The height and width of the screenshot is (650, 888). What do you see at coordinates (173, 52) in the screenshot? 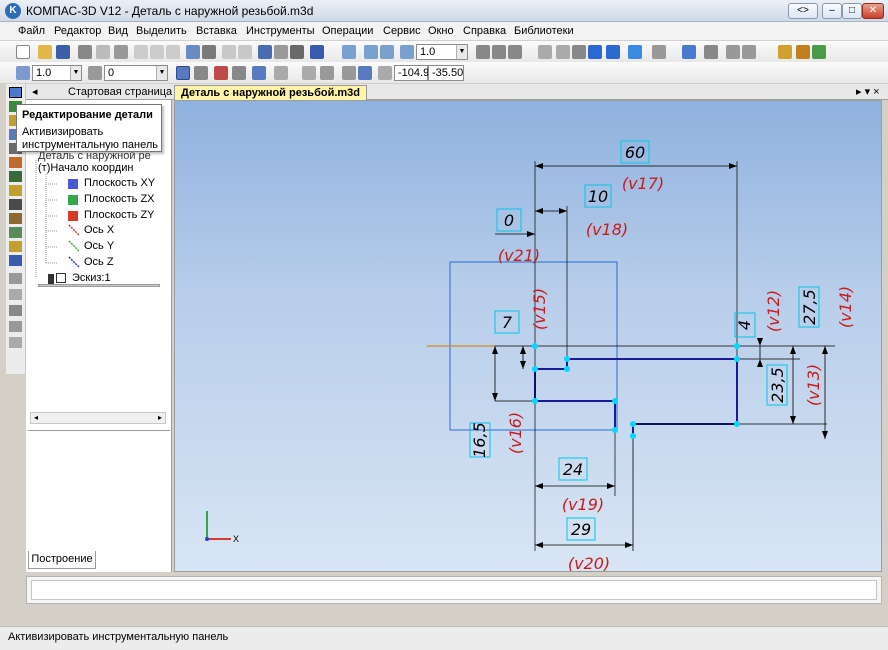
I see `paste-icon` at bounding box center [173, 52].